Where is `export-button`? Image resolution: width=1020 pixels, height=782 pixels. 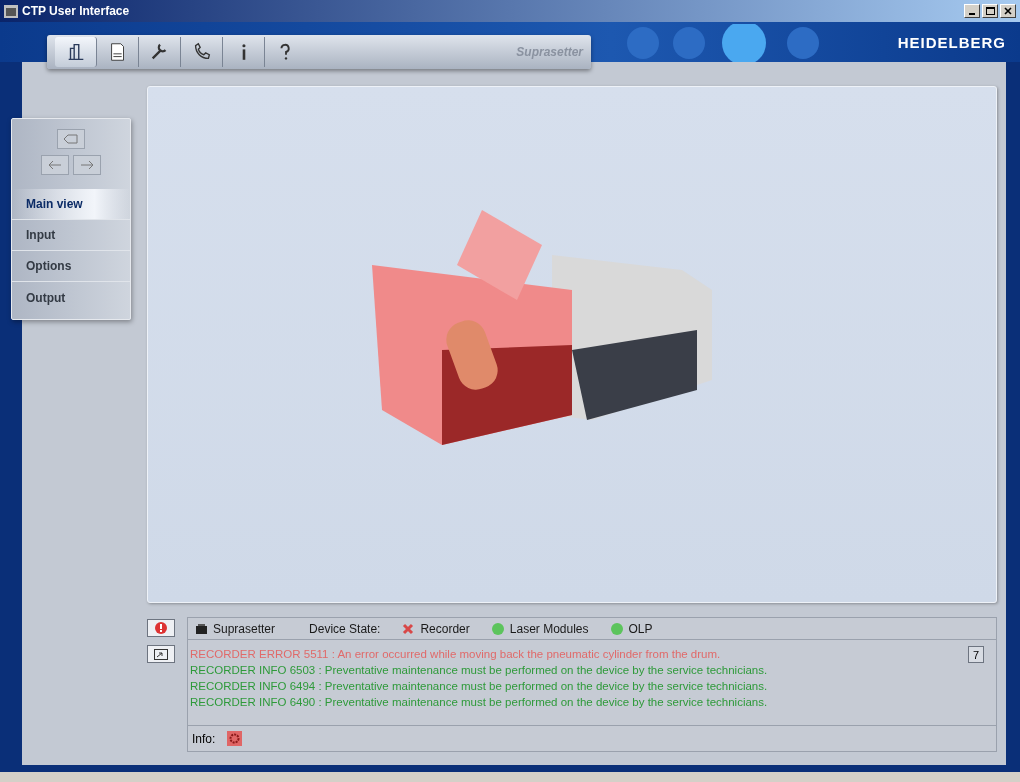
export-button is located at coordinates (161, 654).